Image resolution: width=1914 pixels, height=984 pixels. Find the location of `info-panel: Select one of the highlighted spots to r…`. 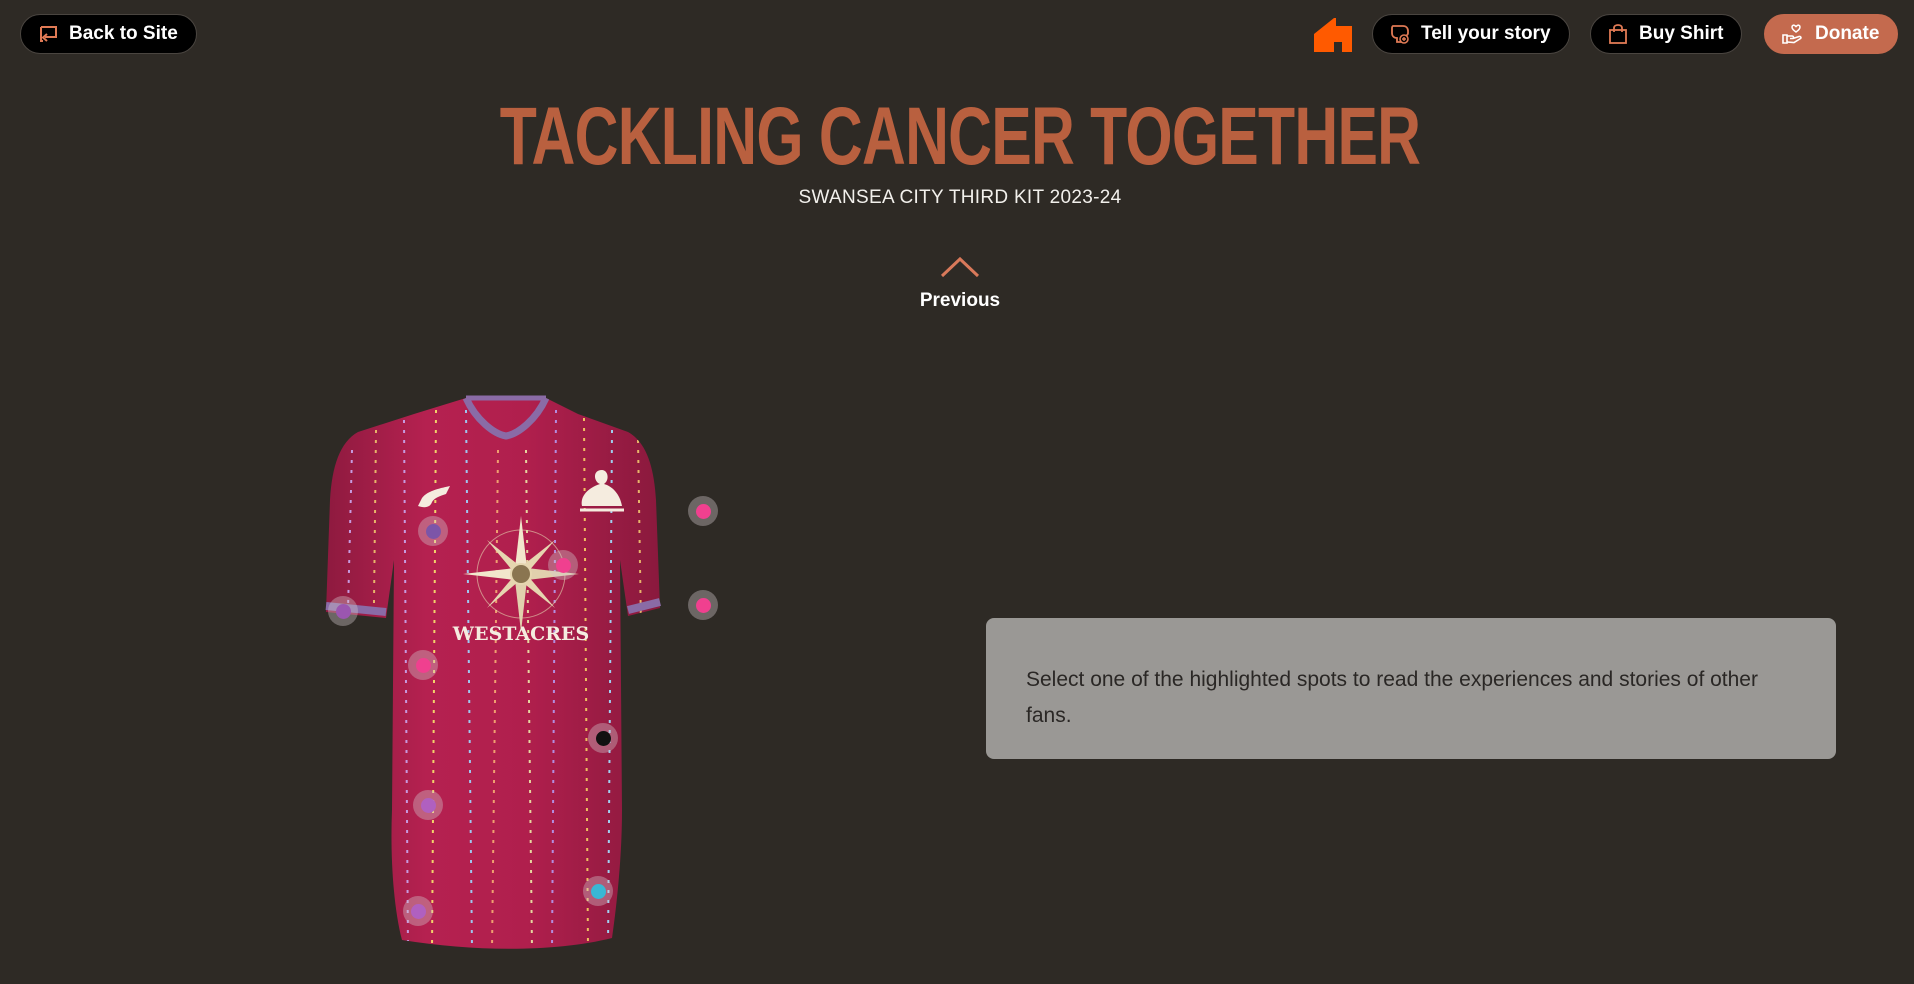

info-panel: Select one of the highlighted spots to r… is located at coordinates (1411, 688).